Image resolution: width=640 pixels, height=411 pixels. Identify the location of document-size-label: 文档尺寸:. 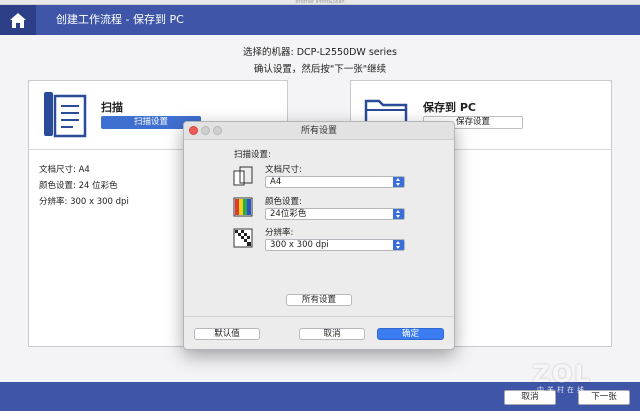
(283, 170).